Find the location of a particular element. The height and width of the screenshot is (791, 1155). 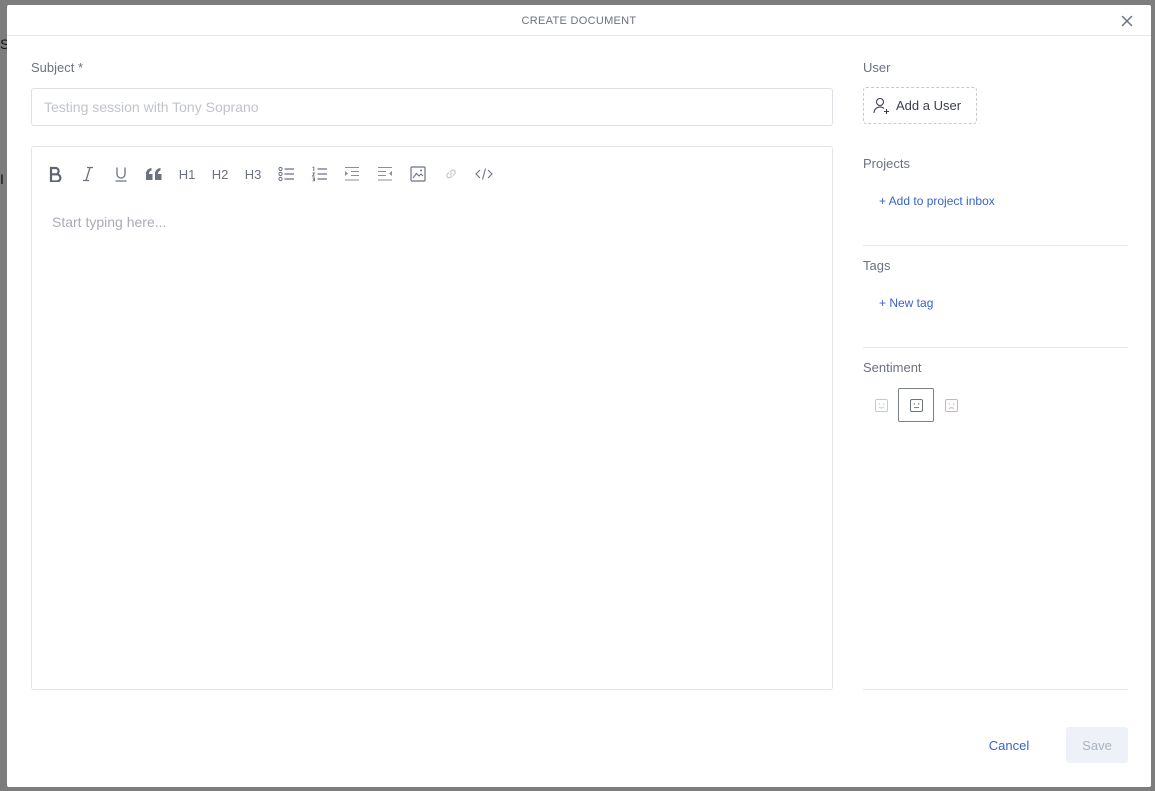

sentiment-neutral-button is located at coordinates (916, 405).